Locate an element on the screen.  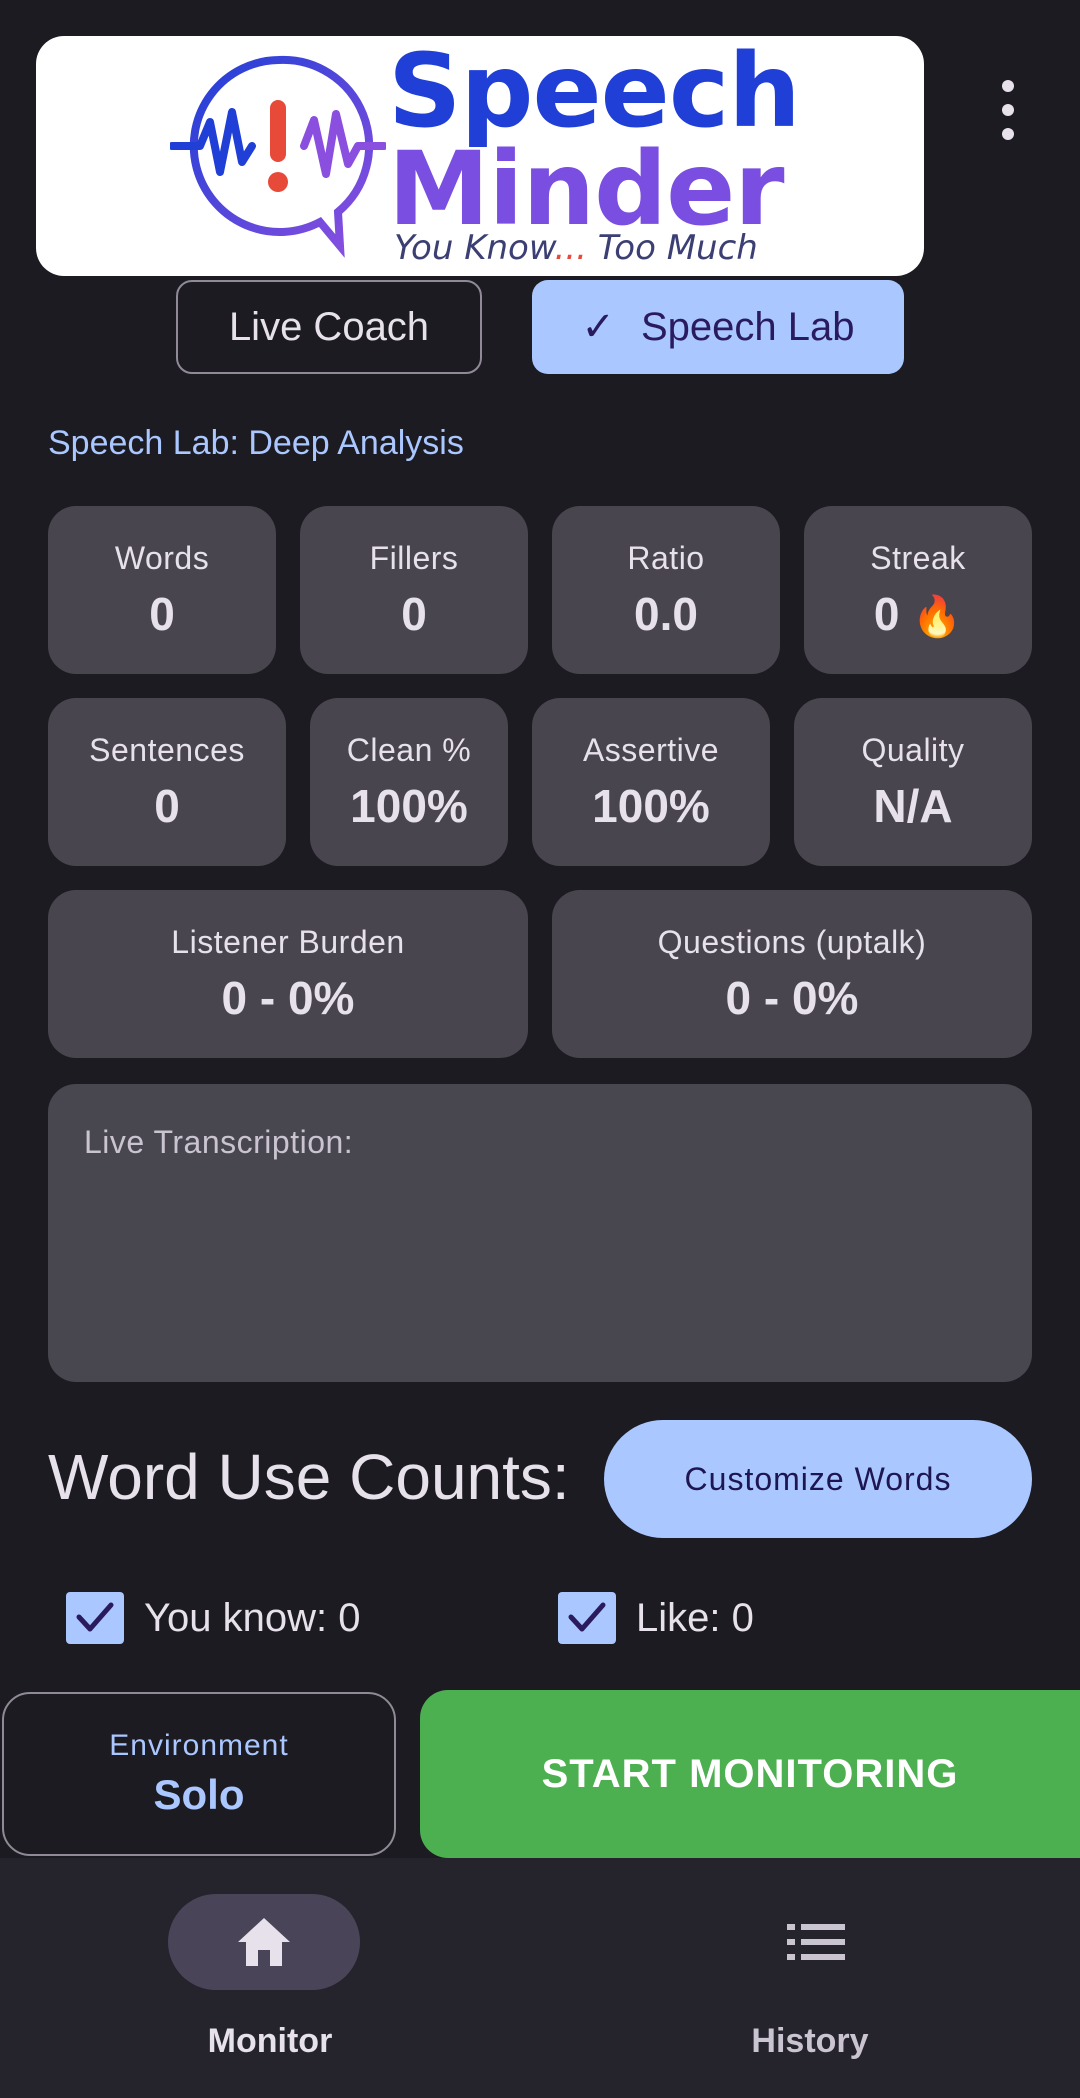
word-checkbox-you-know: You know: 0 is located at coordinates (213, 1618).